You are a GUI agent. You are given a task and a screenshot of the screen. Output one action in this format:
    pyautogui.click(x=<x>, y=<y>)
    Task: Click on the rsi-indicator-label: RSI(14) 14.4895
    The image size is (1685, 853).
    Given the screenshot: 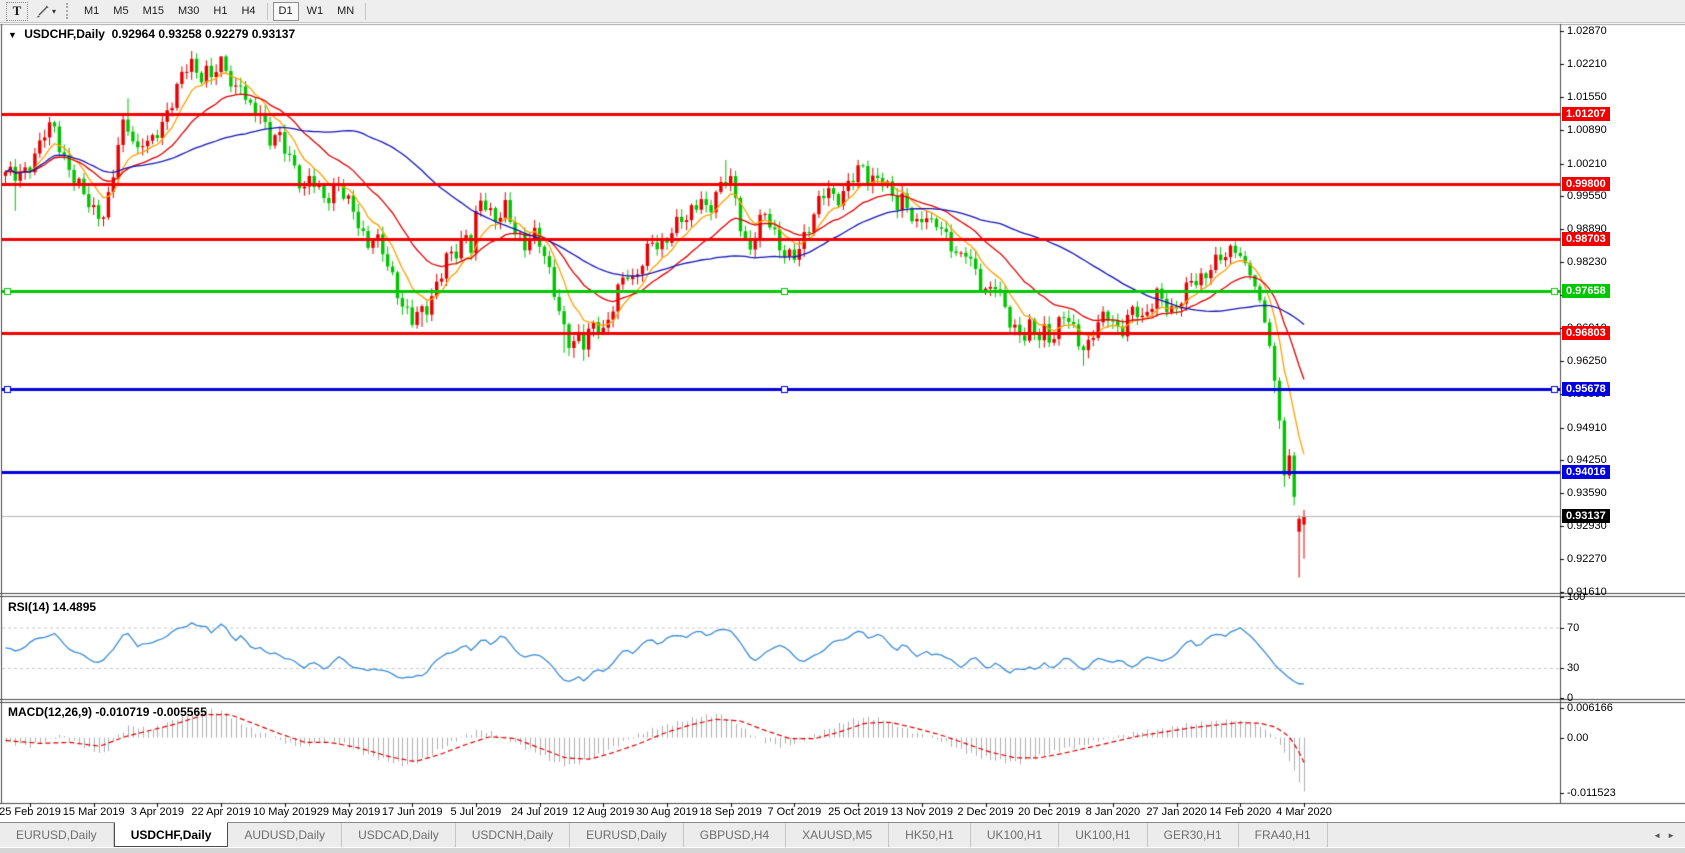 What is the action you would take?
    pyautogui.click(x=52, y=607)
    